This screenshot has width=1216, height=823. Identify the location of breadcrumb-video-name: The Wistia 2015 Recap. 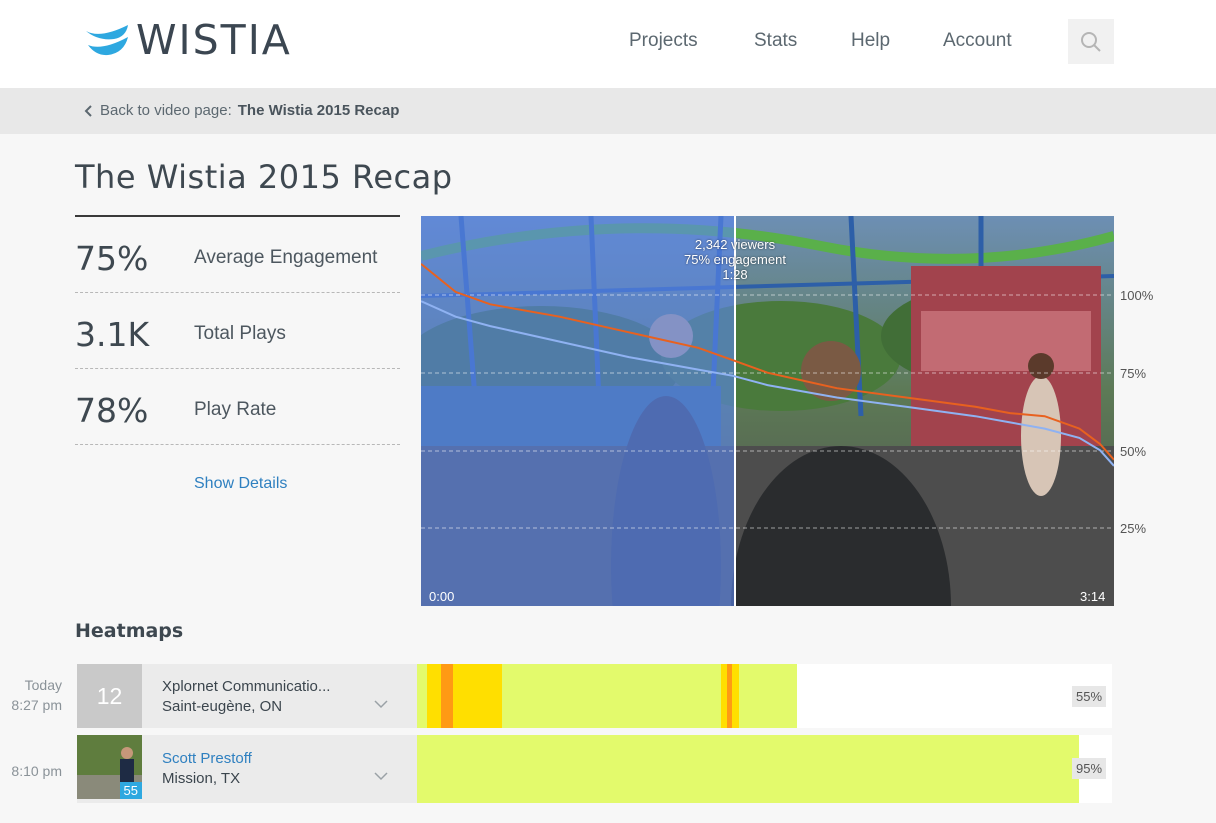
(318, 110).